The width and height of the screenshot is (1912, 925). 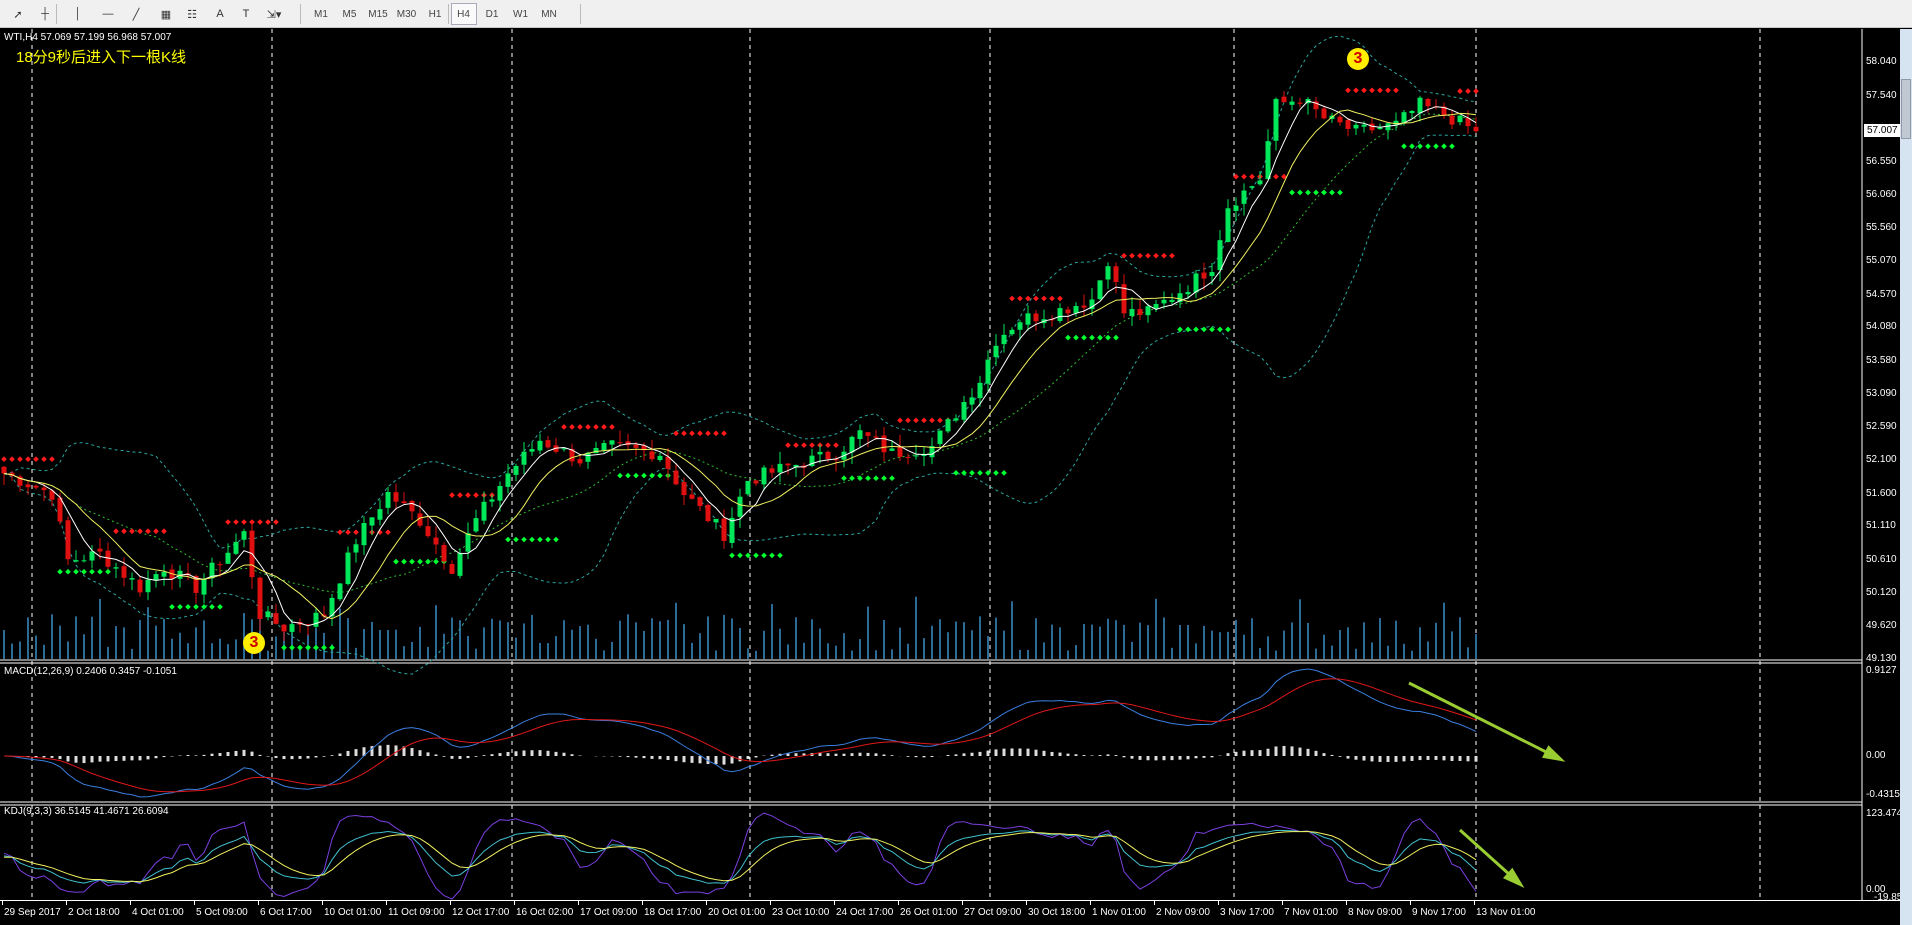 What do you see at coordinates (192, 14) in the screenshot?
I see `fibonacci-fan-icon: ☷` at bounding box center [192, 14].